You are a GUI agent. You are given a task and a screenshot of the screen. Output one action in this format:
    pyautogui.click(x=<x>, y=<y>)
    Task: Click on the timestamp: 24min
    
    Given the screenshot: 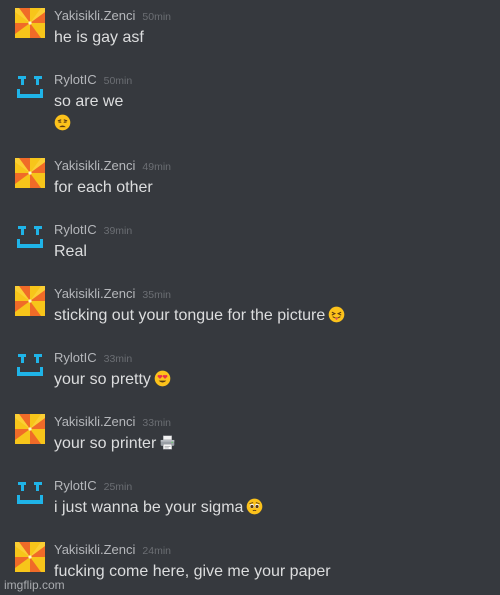 What is the action you would take?
    pyautogui.click(x=156, y=551)
    